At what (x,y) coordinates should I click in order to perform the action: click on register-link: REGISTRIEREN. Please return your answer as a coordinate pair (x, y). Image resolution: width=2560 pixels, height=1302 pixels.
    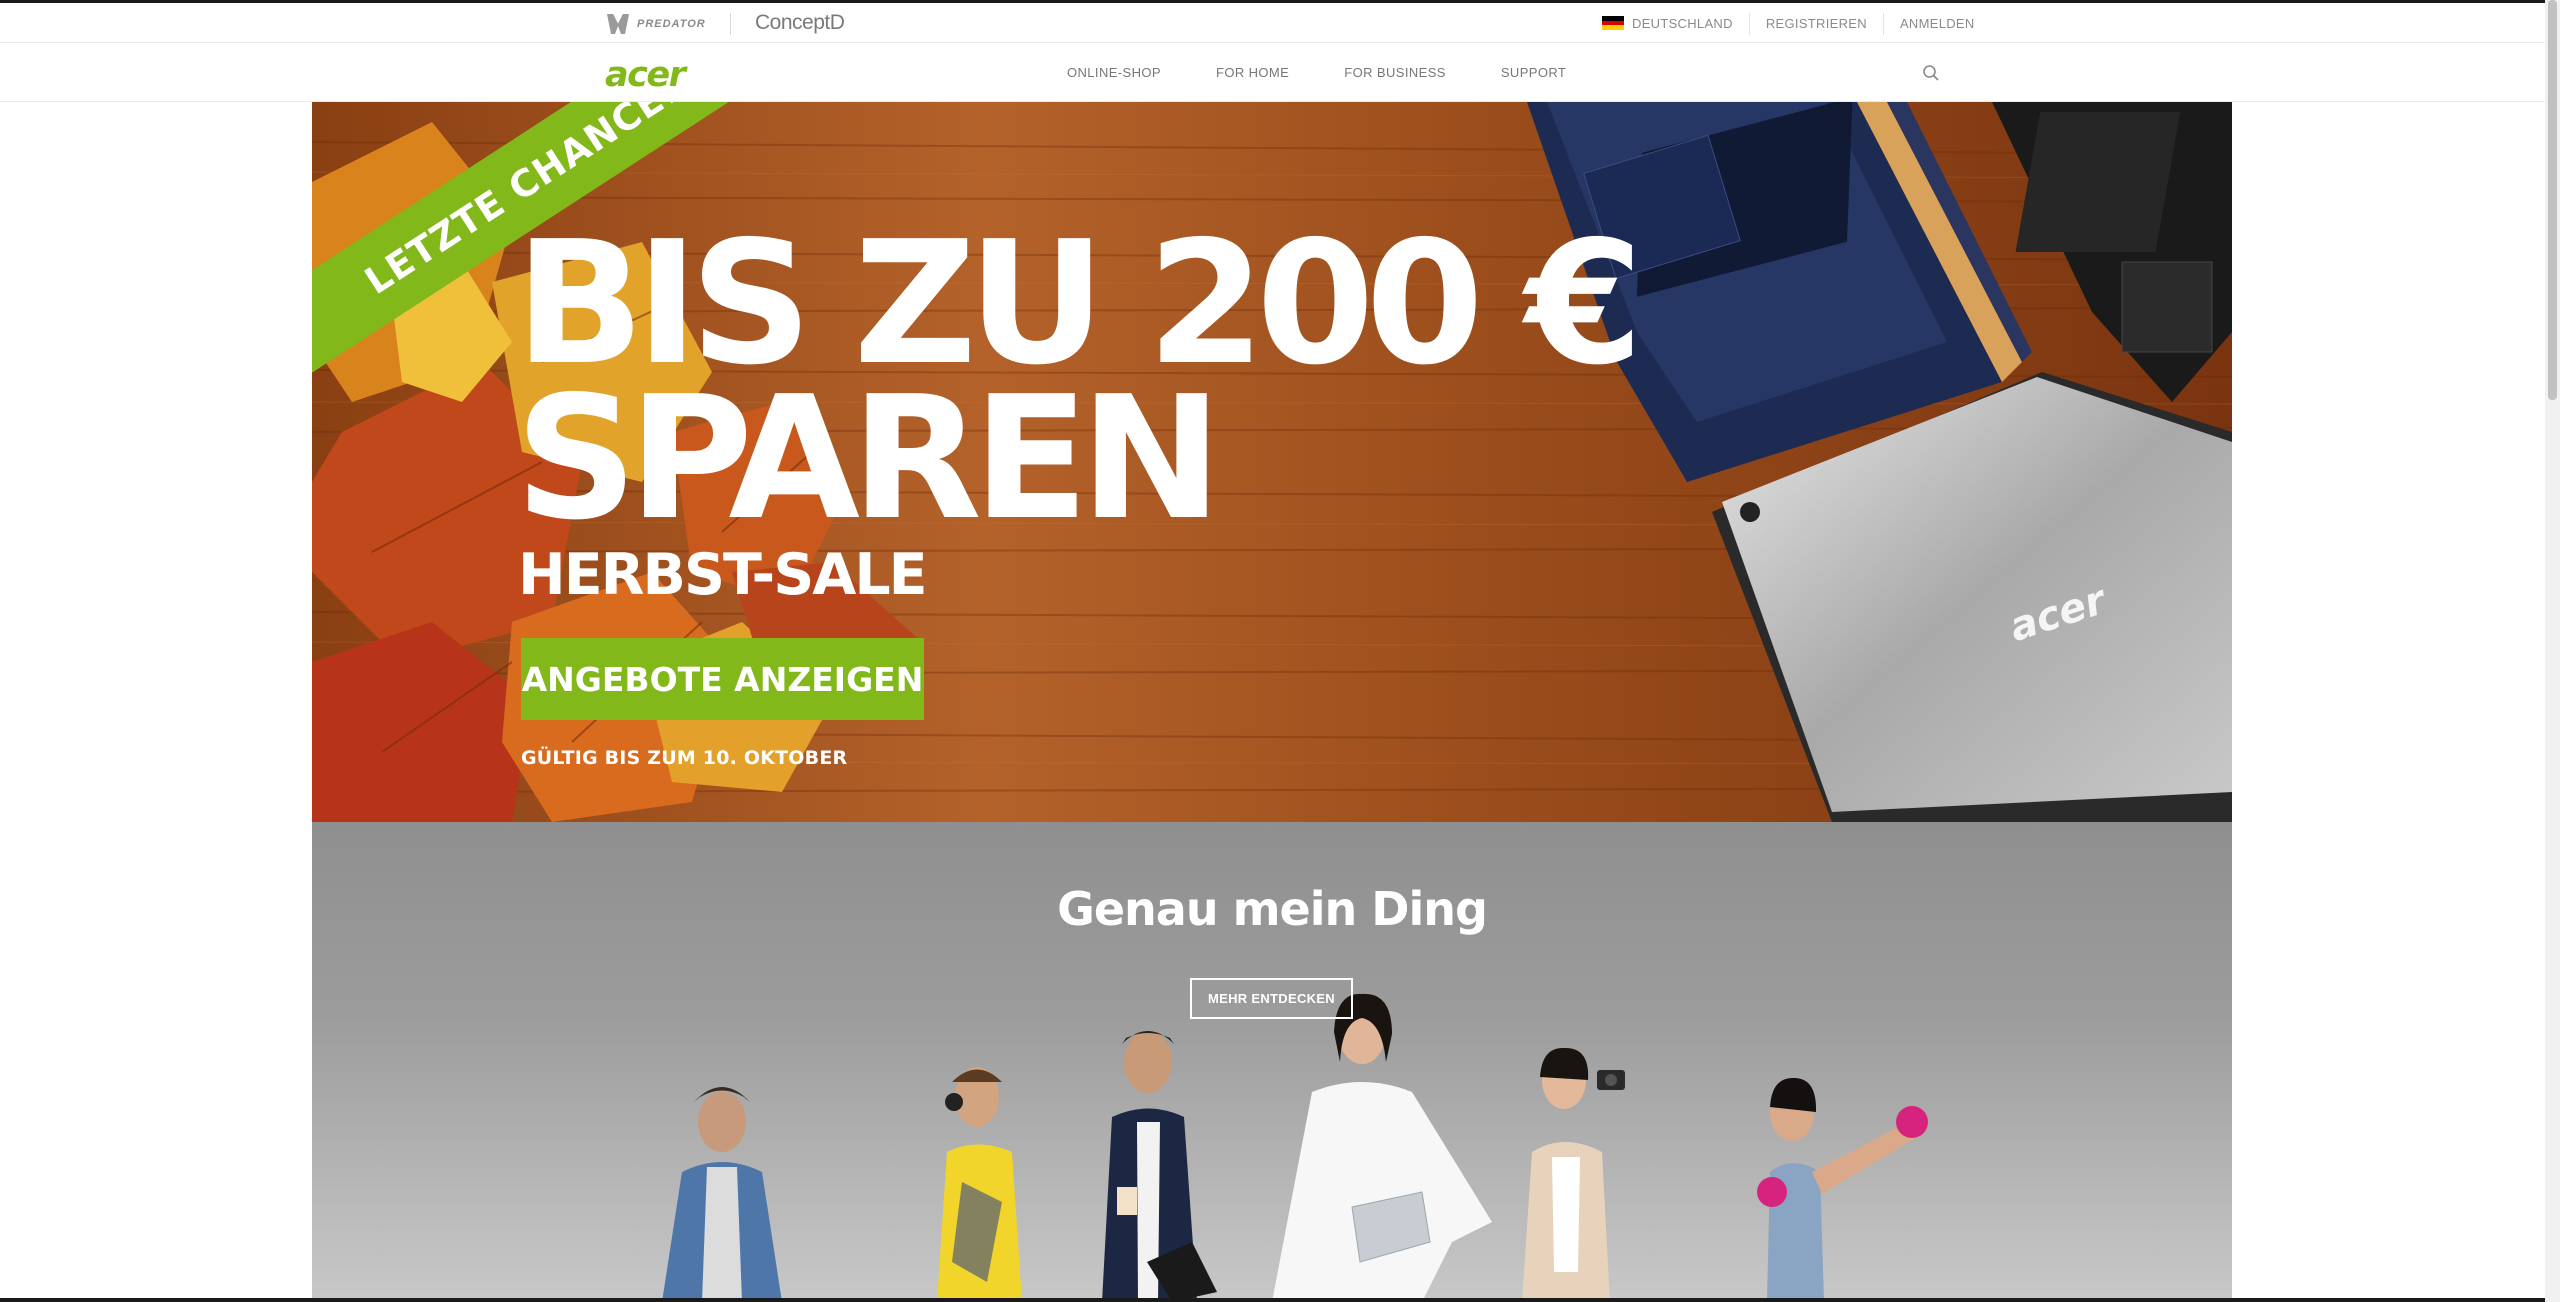
    Looking at the image, I should click on (1815, 24).